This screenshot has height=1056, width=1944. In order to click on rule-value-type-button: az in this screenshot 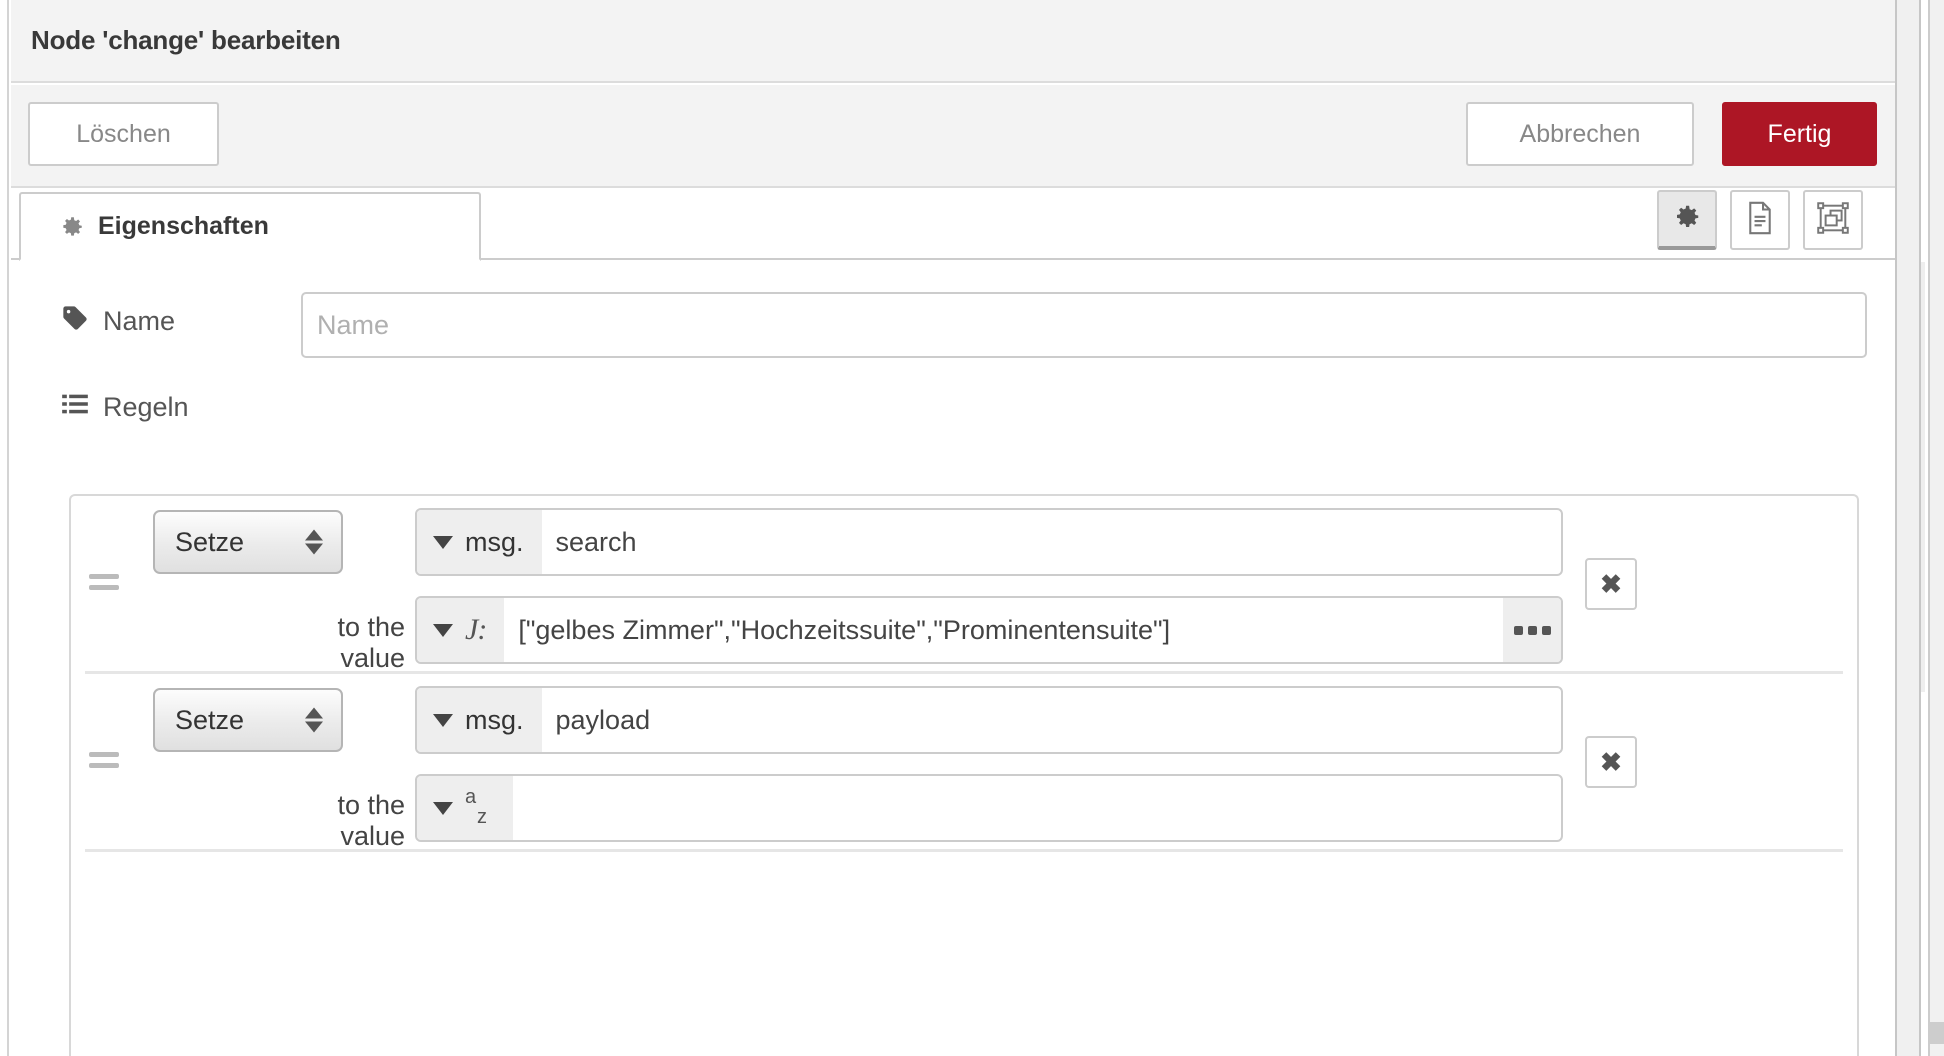, I will do `click(465, 808)`.